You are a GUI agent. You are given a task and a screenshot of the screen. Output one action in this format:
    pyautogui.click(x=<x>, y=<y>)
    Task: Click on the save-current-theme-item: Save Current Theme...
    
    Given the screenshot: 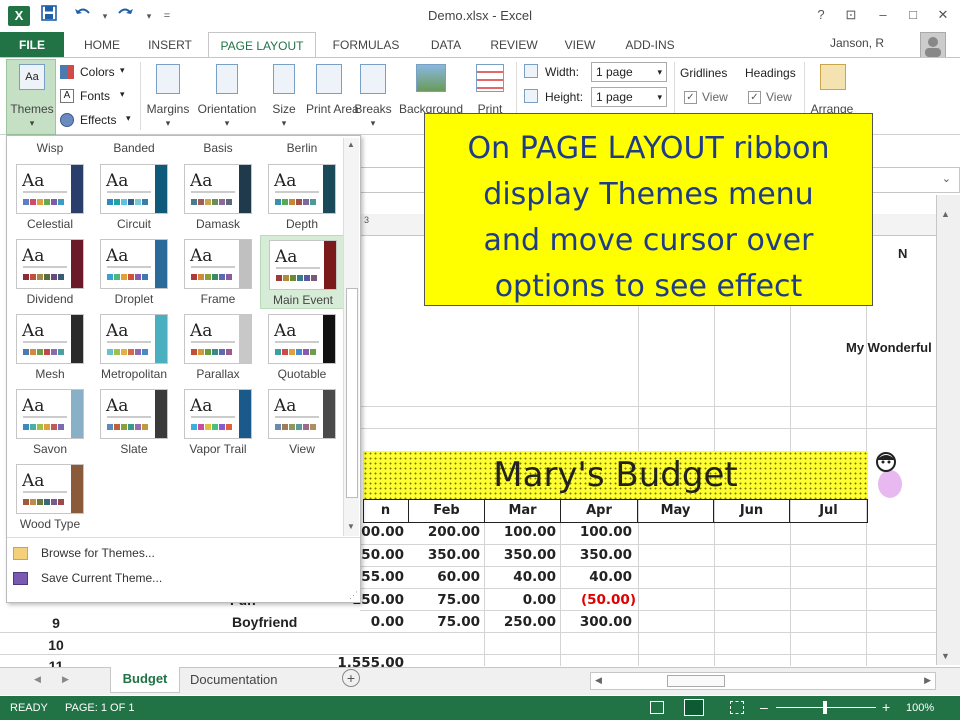 What is the action you would take?
    pyautogui.click(x=178, y=580)
    